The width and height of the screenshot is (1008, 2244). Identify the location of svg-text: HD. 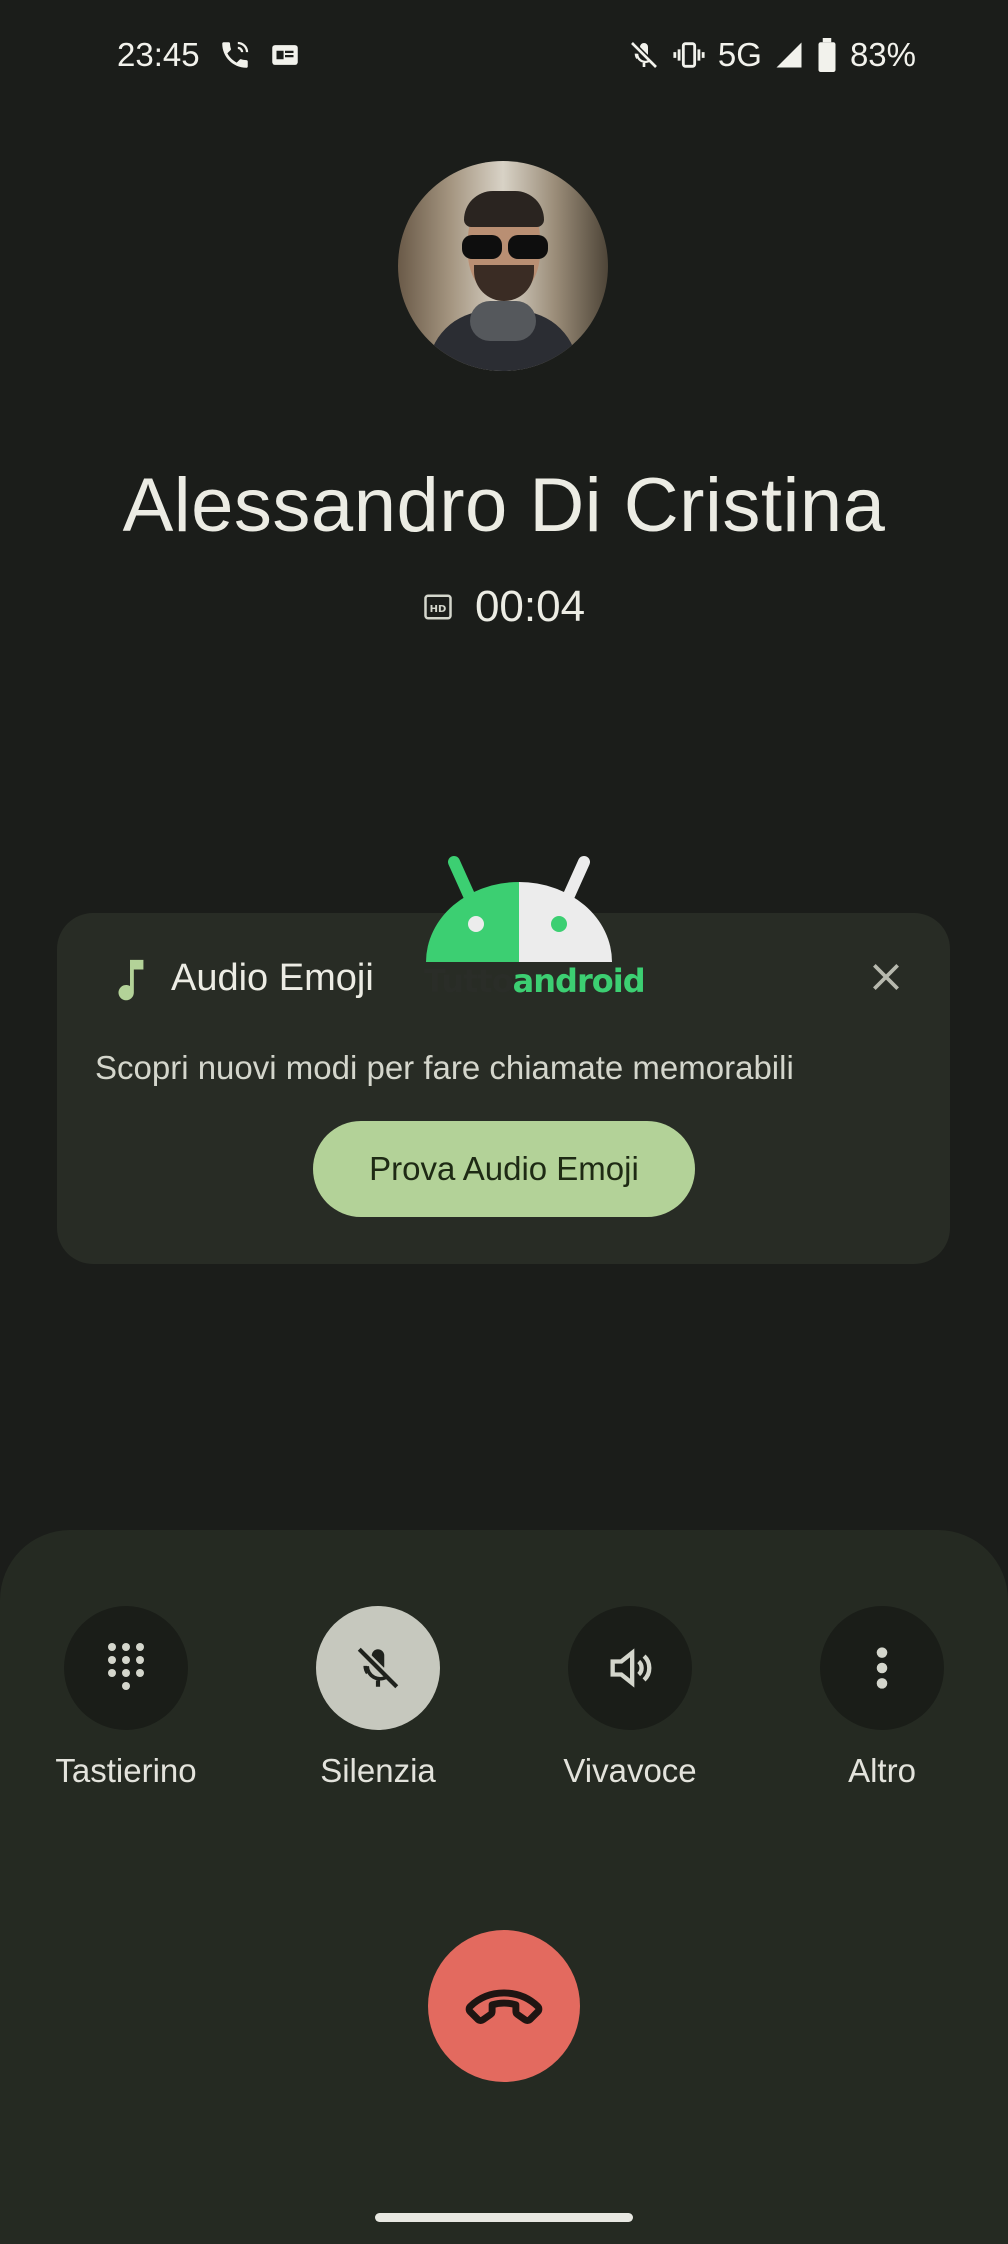
(438, 609).